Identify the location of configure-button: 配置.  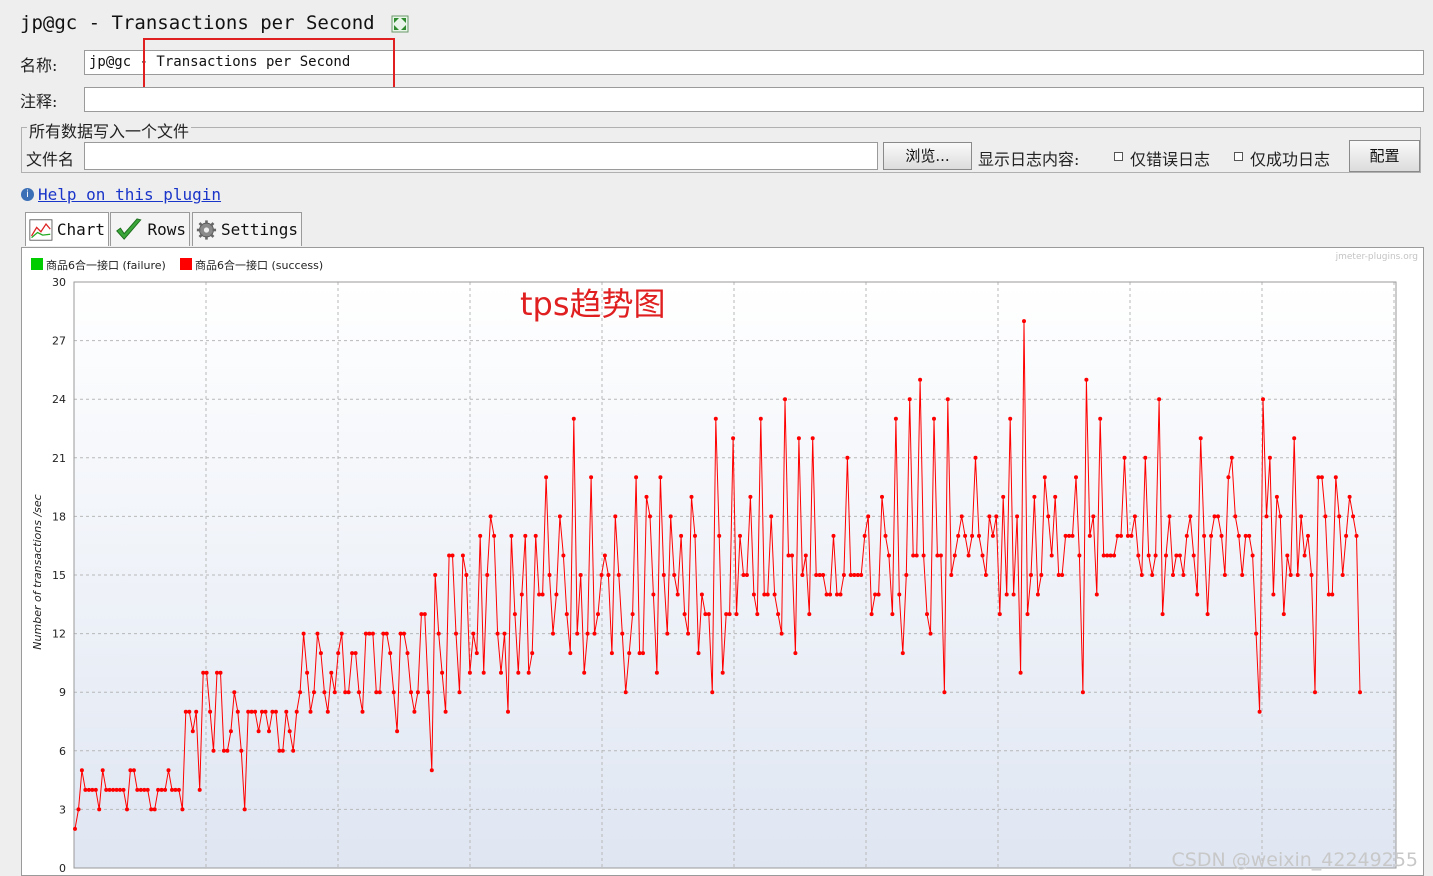
(1384, 156).